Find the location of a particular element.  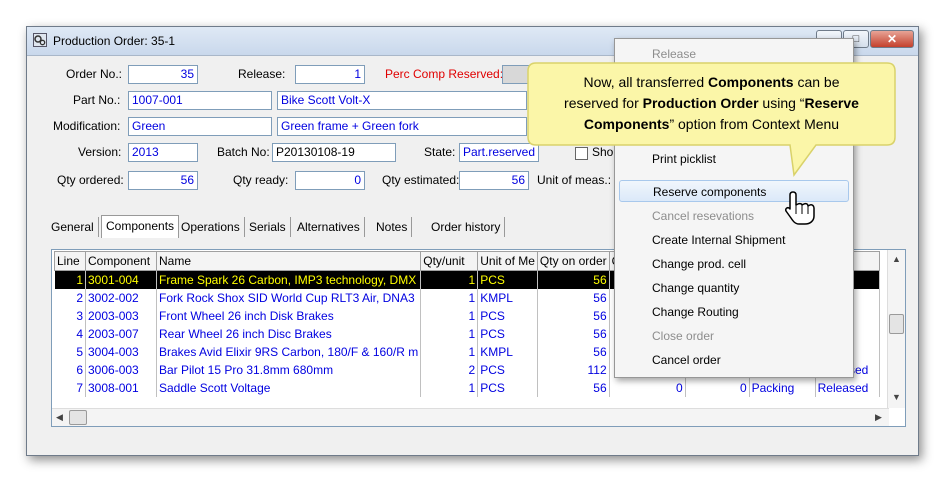

menu-item-close-order: Close order is located at coordinates (734, 336).